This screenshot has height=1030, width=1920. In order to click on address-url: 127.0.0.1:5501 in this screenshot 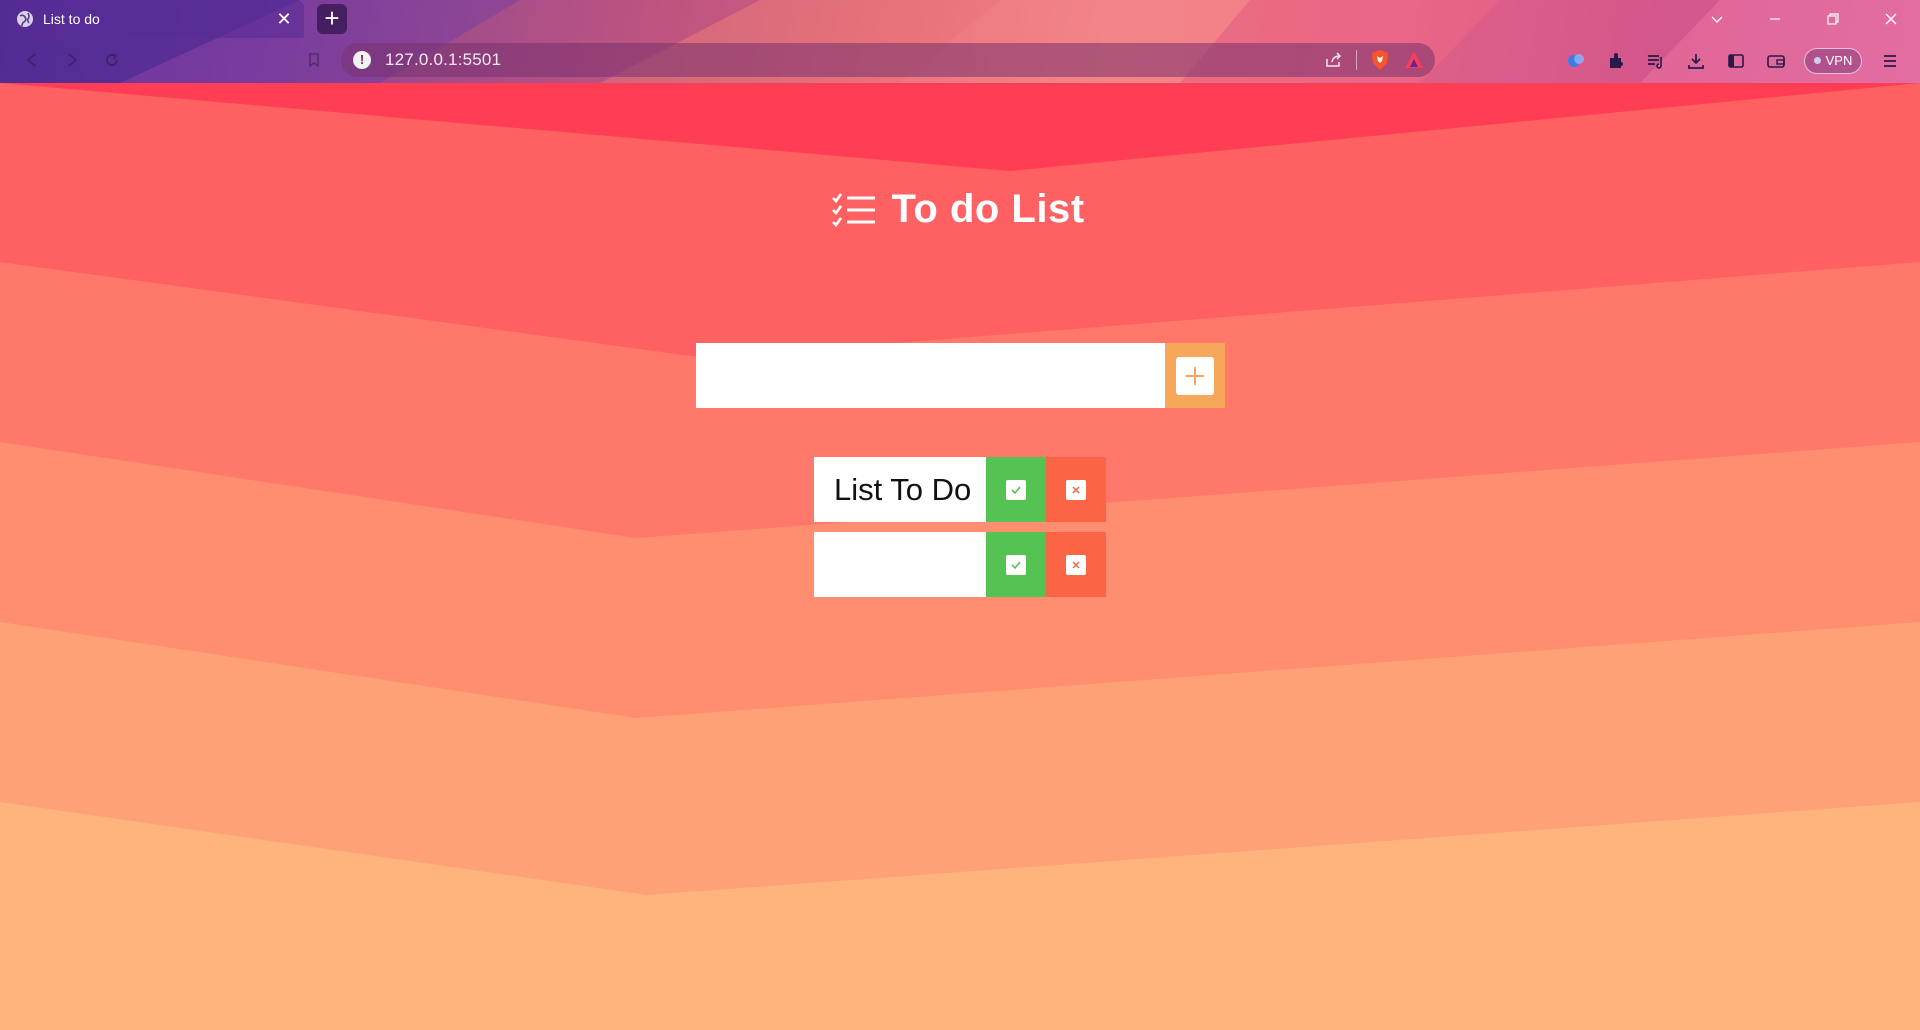, I will do `click(854, 60)`.